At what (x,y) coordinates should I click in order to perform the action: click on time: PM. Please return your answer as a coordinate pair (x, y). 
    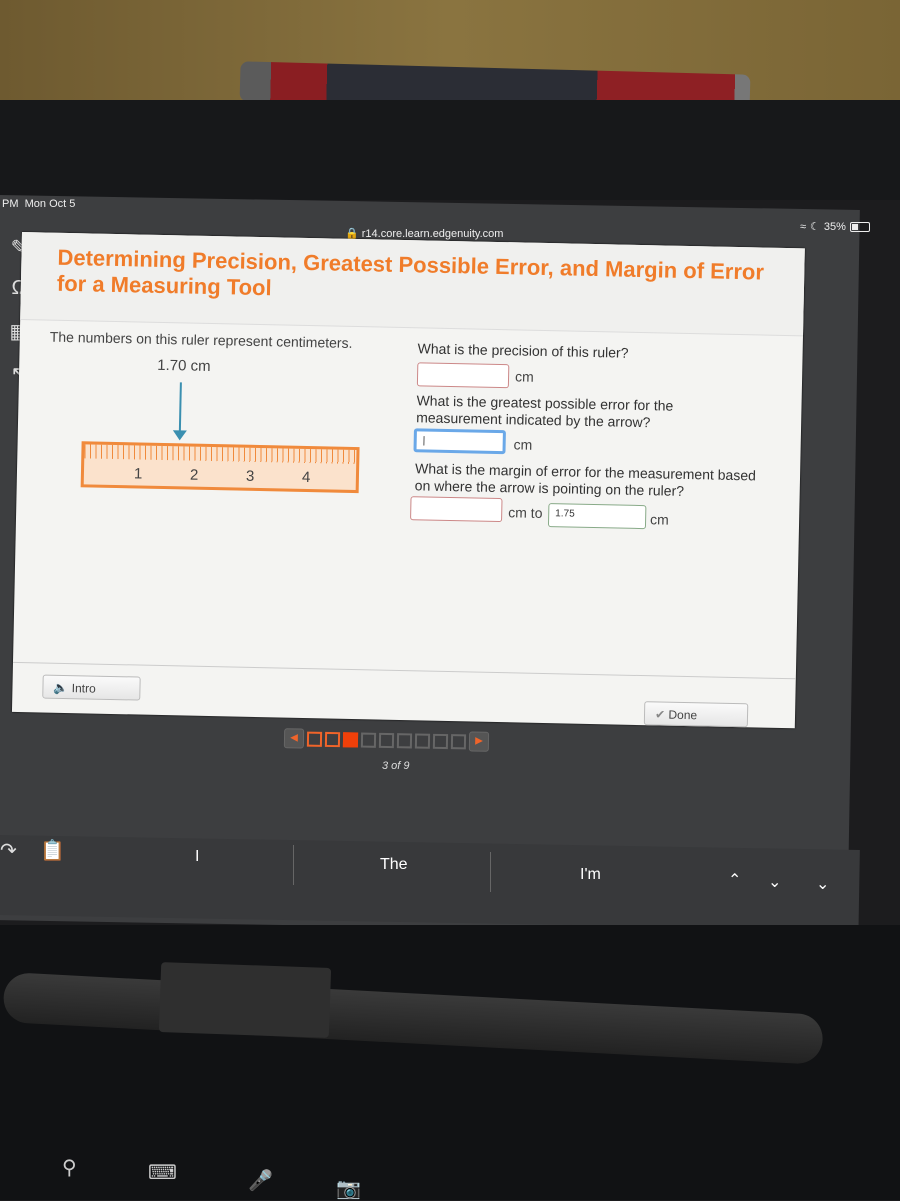
    Looking at the image, I should click on (10, 204).